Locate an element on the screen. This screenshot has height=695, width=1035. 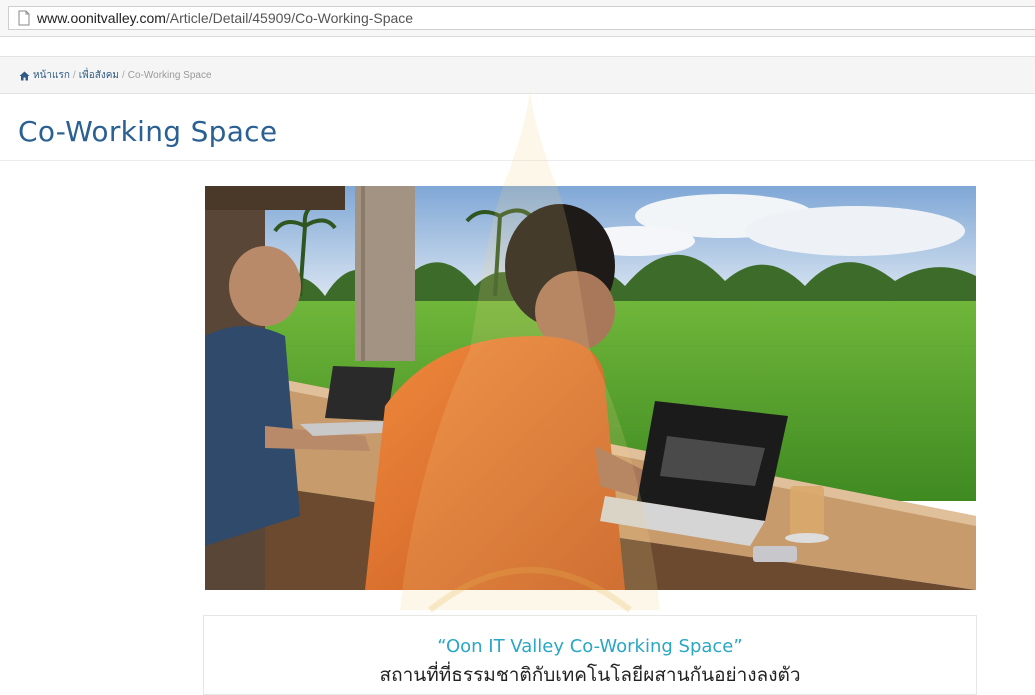
breadcrumb: หน้าแรก / เพื่อสังคม / Co-Working Space is located at coordinates (115, 75).